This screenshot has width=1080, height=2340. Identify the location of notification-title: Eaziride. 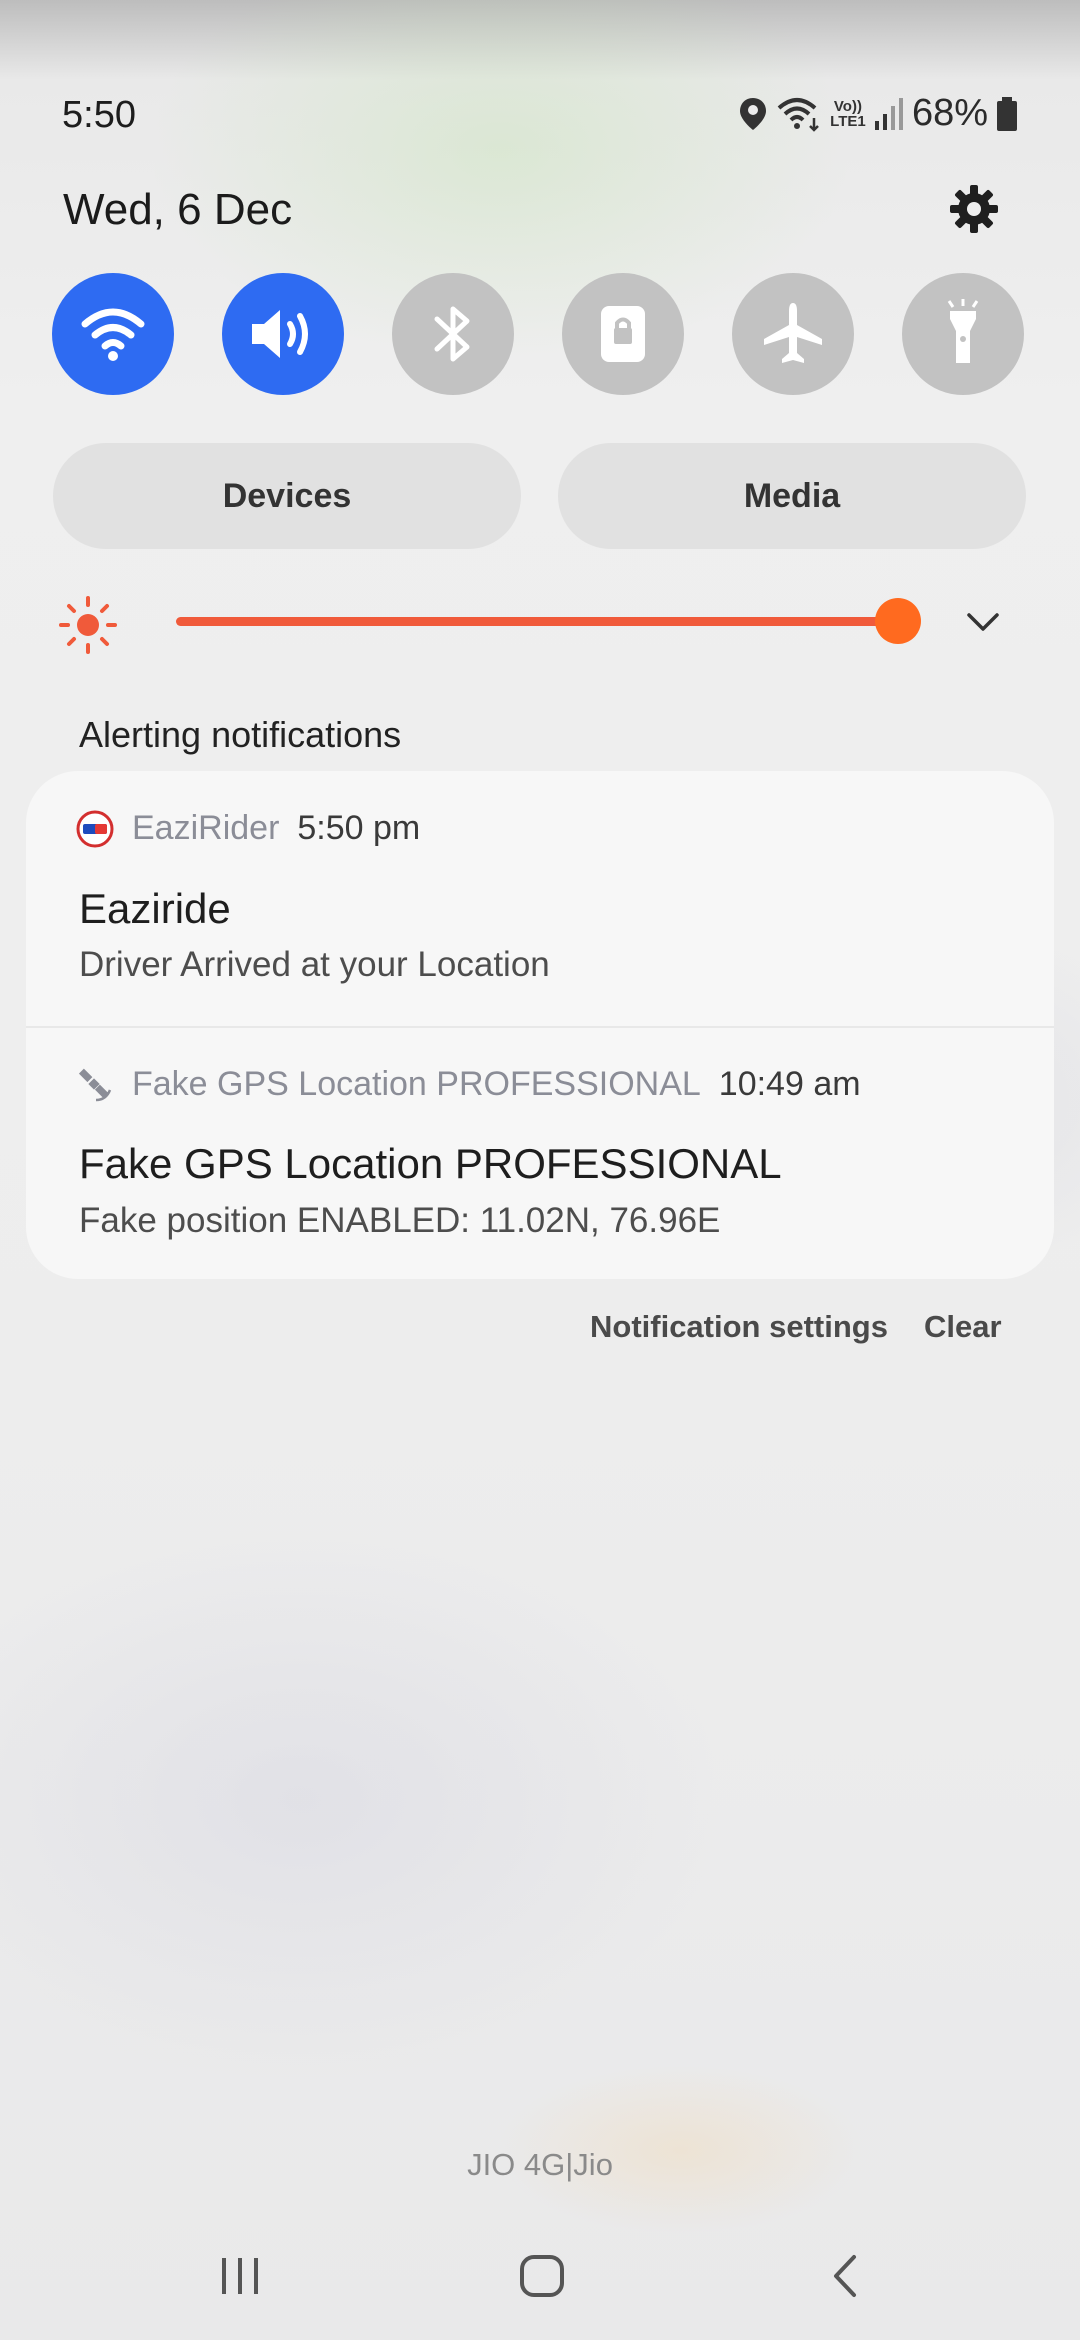
(155, 908).